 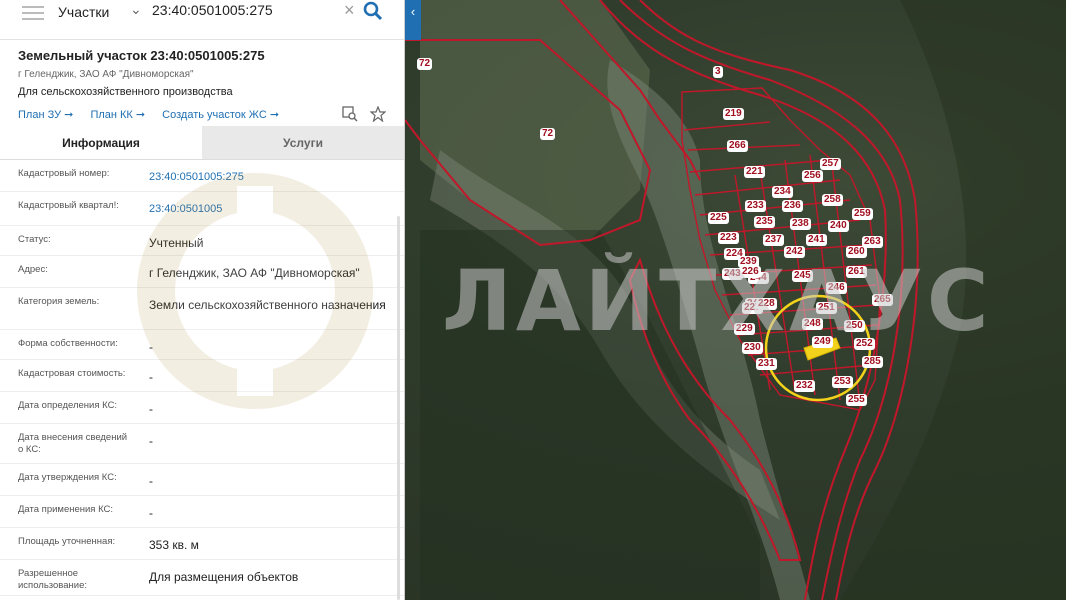 What do you see at coordinates (72, 373) in the screenshot?
I see `info-label: Кадастровая стоимость:` at bounding box center [72, 373].